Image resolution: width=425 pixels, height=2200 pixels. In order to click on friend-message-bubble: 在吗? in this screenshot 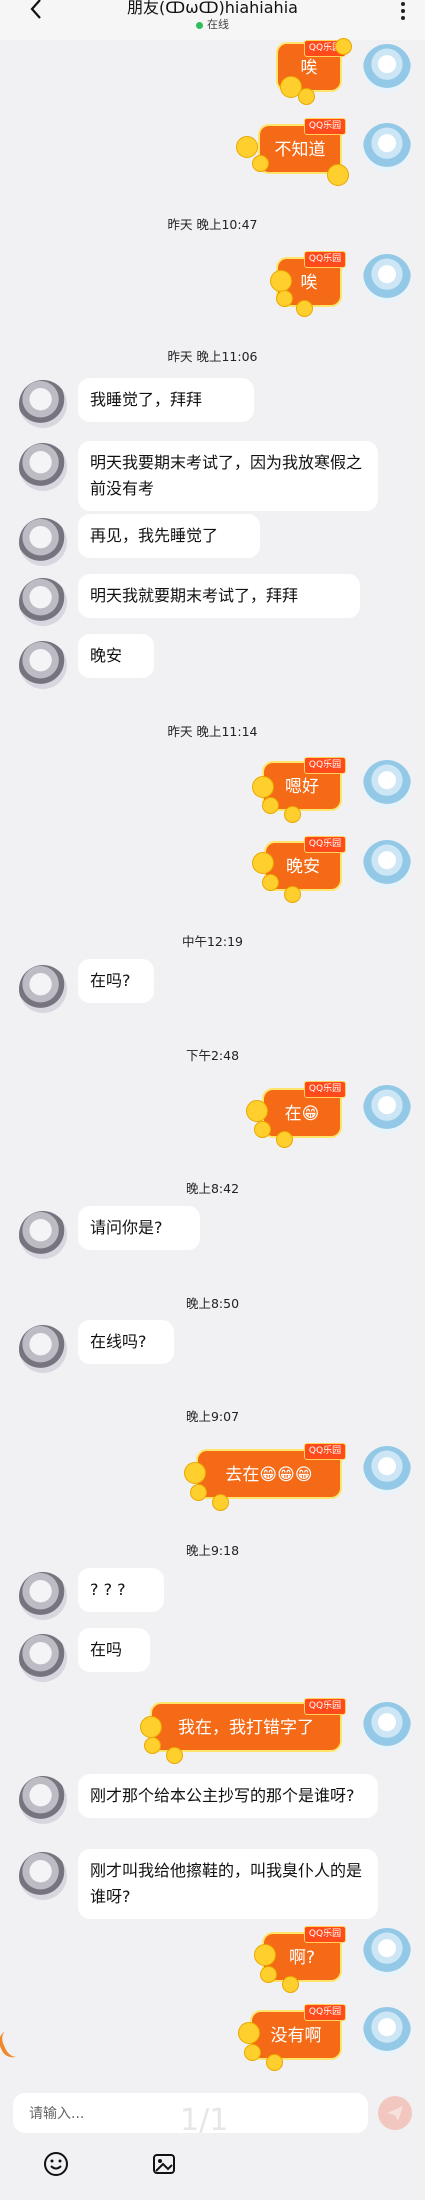, I will do `click(116, 981)`.